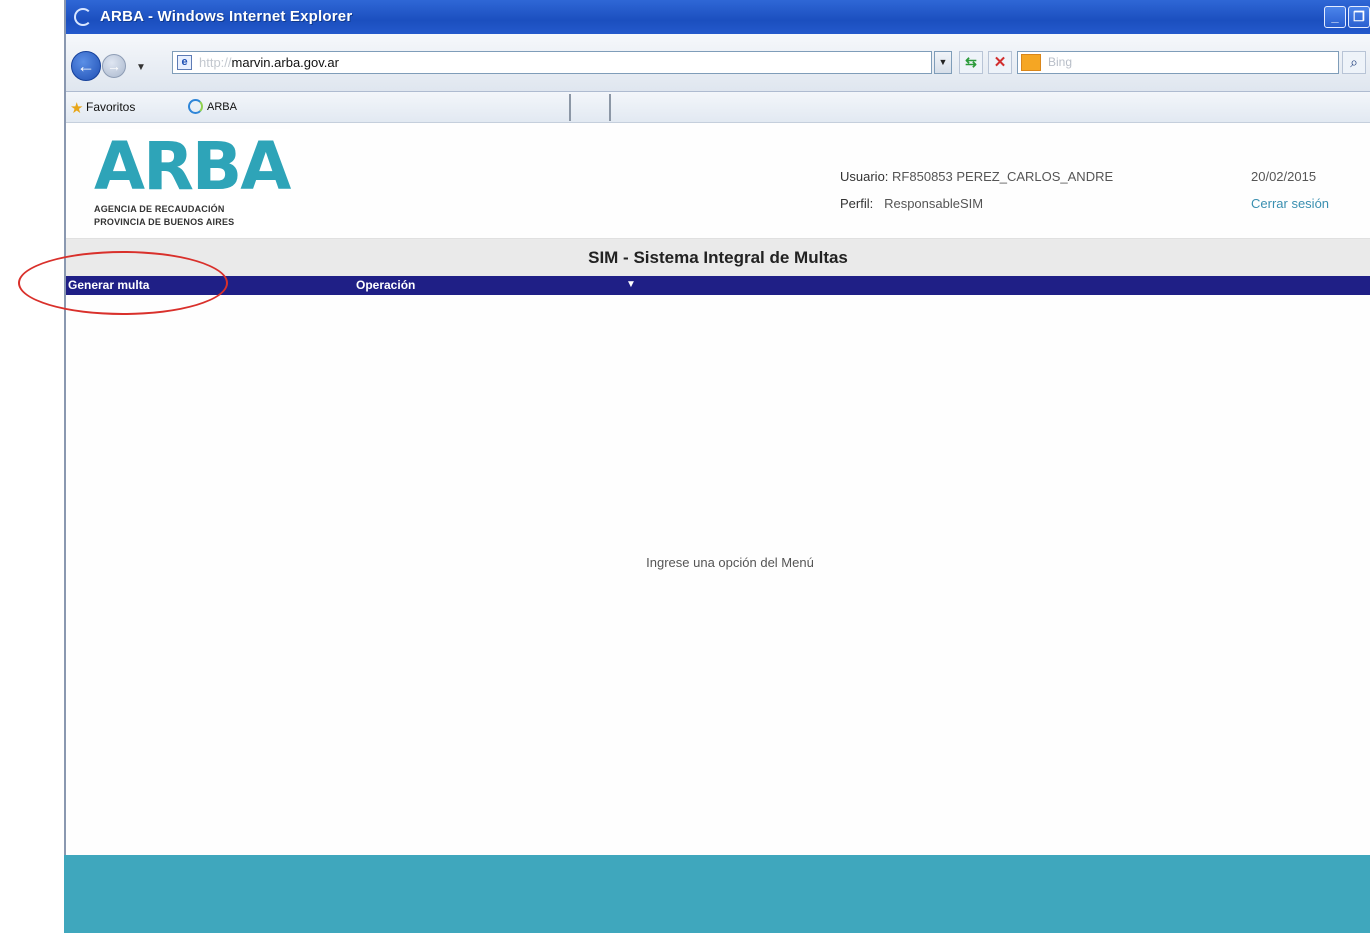 This screenshot has width=1370, height=933. I want to click on profile-row: Perfil: ResponsableSIM, so click(976, 203).